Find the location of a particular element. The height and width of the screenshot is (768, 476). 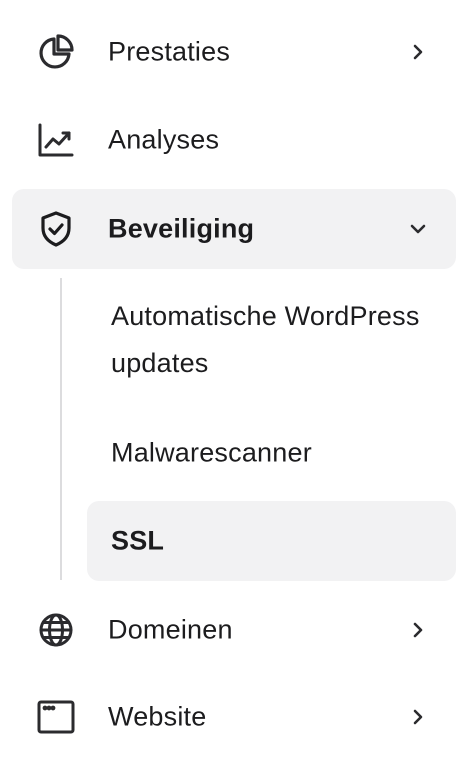

submenu-item-label: Automatische WordPress updates is located at coordinates (265, 339).